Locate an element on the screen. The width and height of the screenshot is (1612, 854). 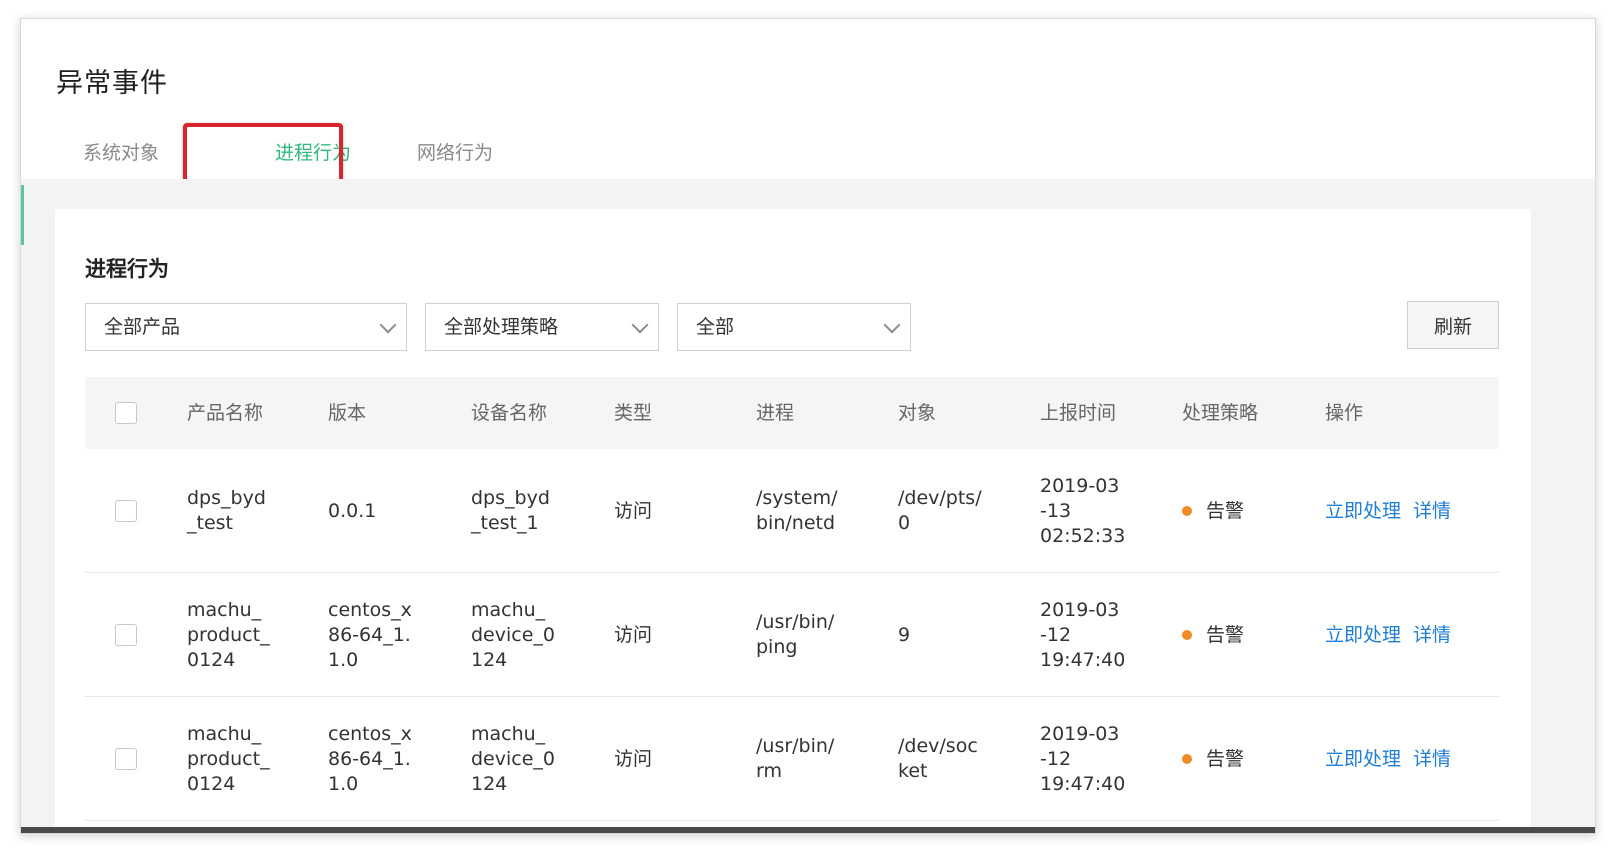
product-select-value: 全部产品 is located at coordinates (142, 327).